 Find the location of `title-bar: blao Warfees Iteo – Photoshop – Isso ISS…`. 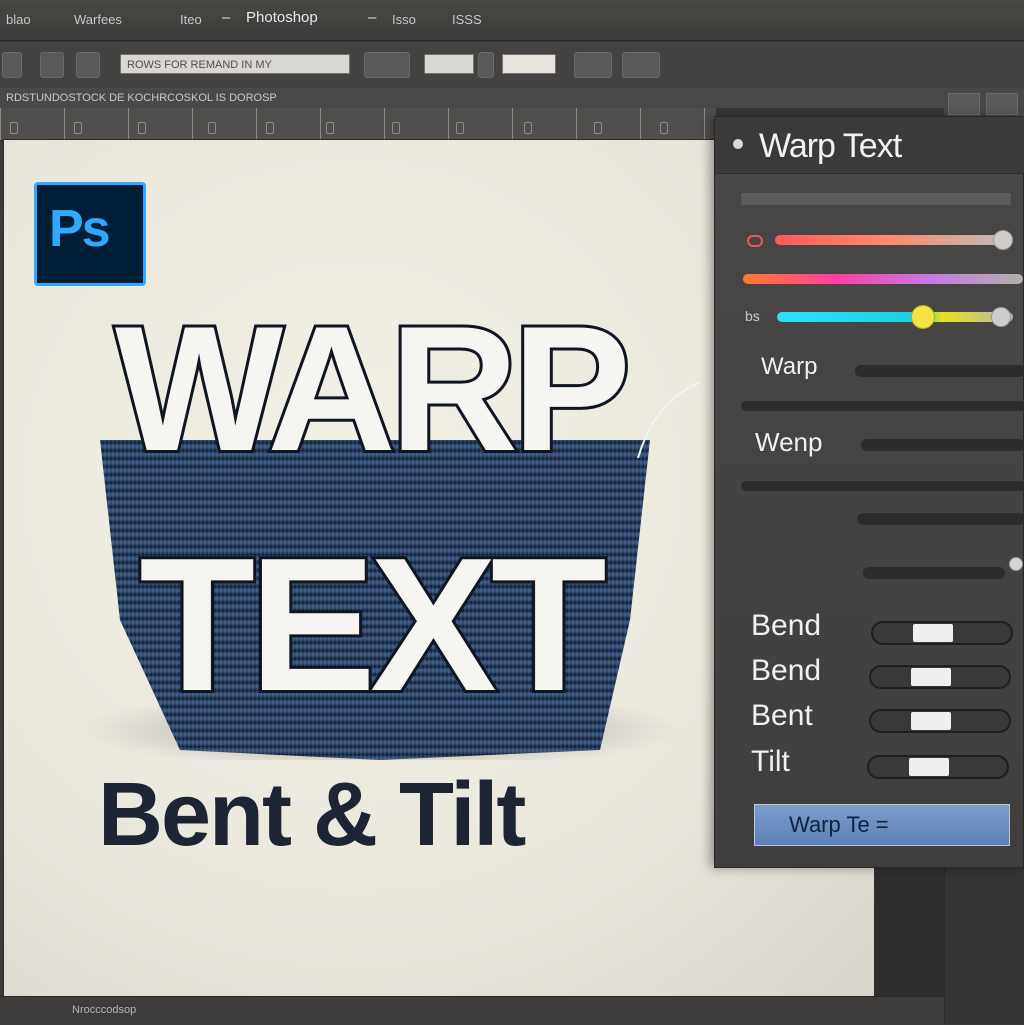

title-bar: blao Warfees Iteo – Photoshop – Isso ISS… is located at coordinates (512, 20).